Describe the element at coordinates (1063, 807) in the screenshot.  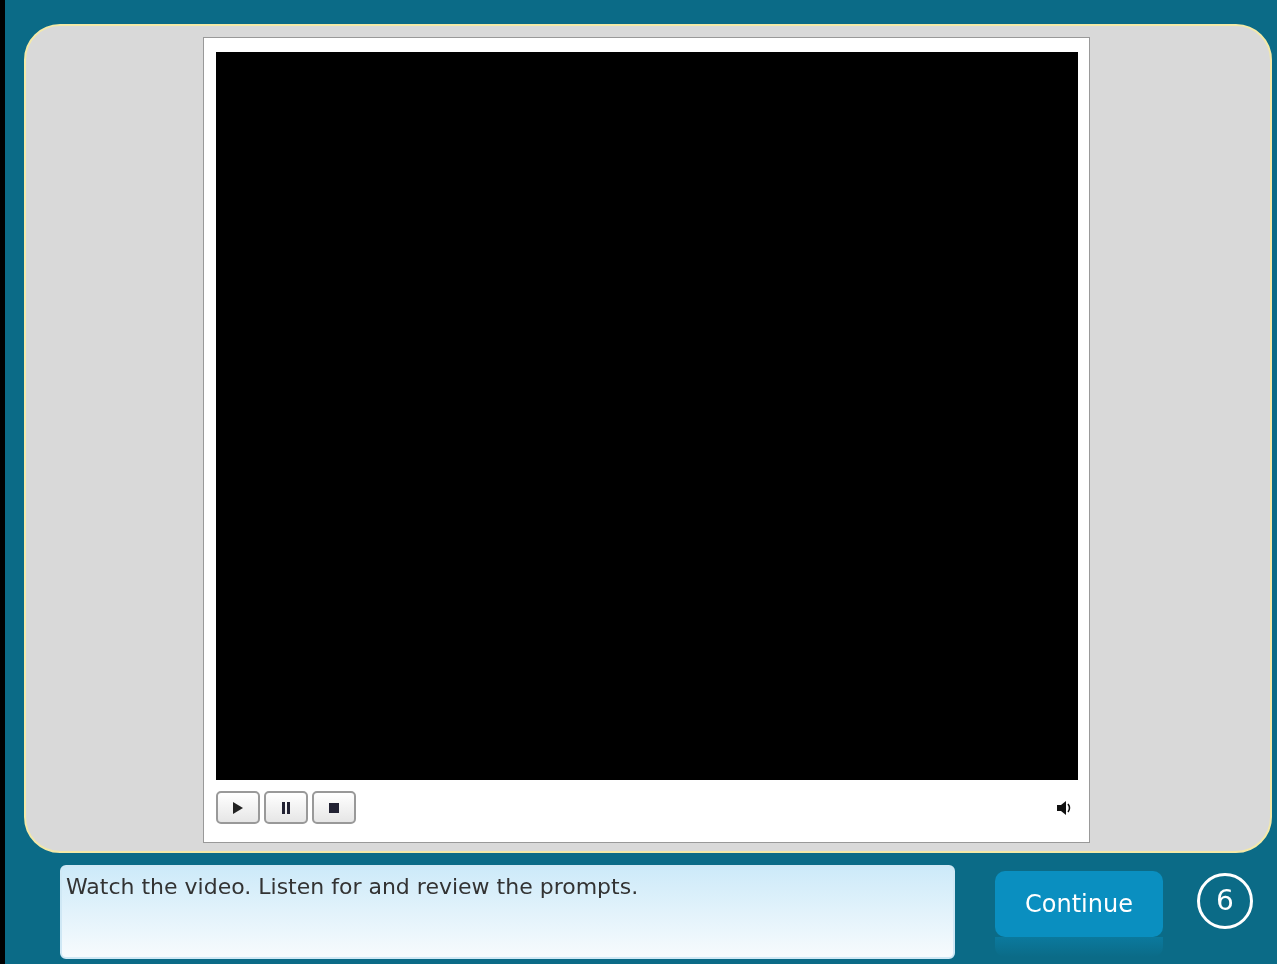
I see `speaker-icon` at that location.